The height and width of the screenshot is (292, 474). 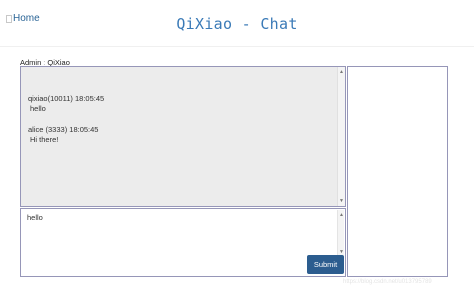 I want to click on message-meta: qixiao(10011) 18:05:45, so click(x=66, y=98).